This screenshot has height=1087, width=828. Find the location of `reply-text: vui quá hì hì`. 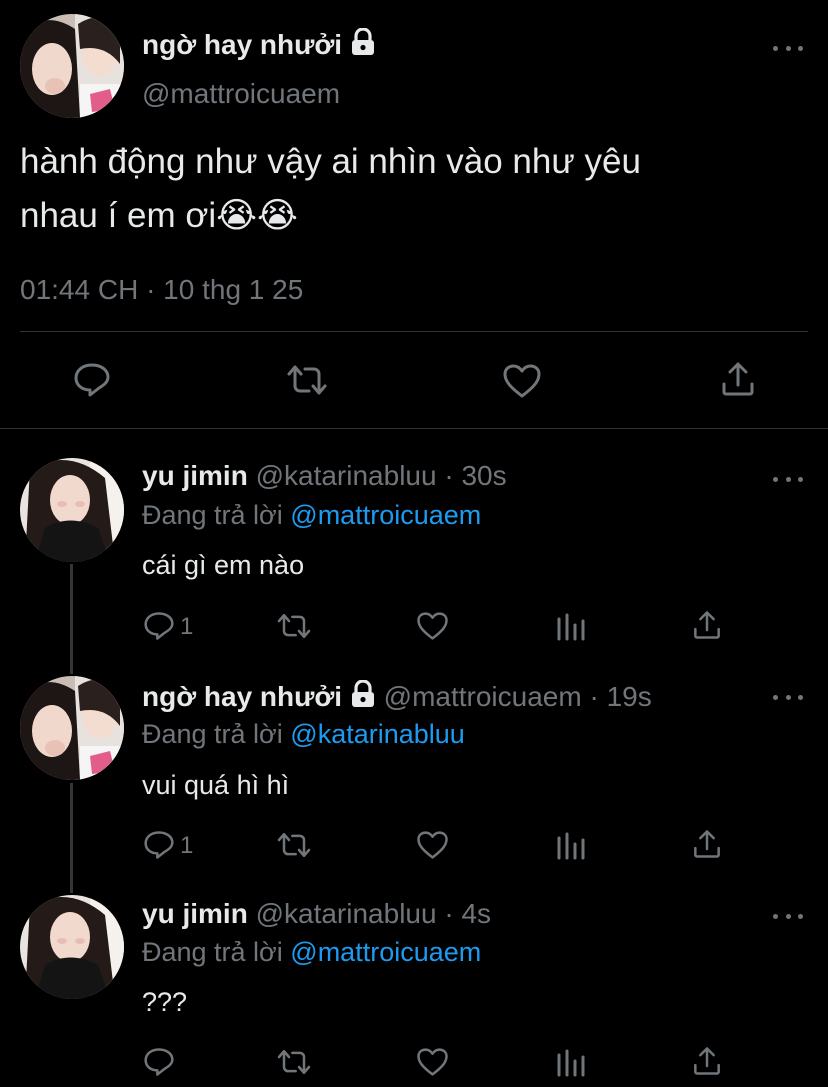

reply-text: vui quá hì hì is located at coordinates (216, 785).